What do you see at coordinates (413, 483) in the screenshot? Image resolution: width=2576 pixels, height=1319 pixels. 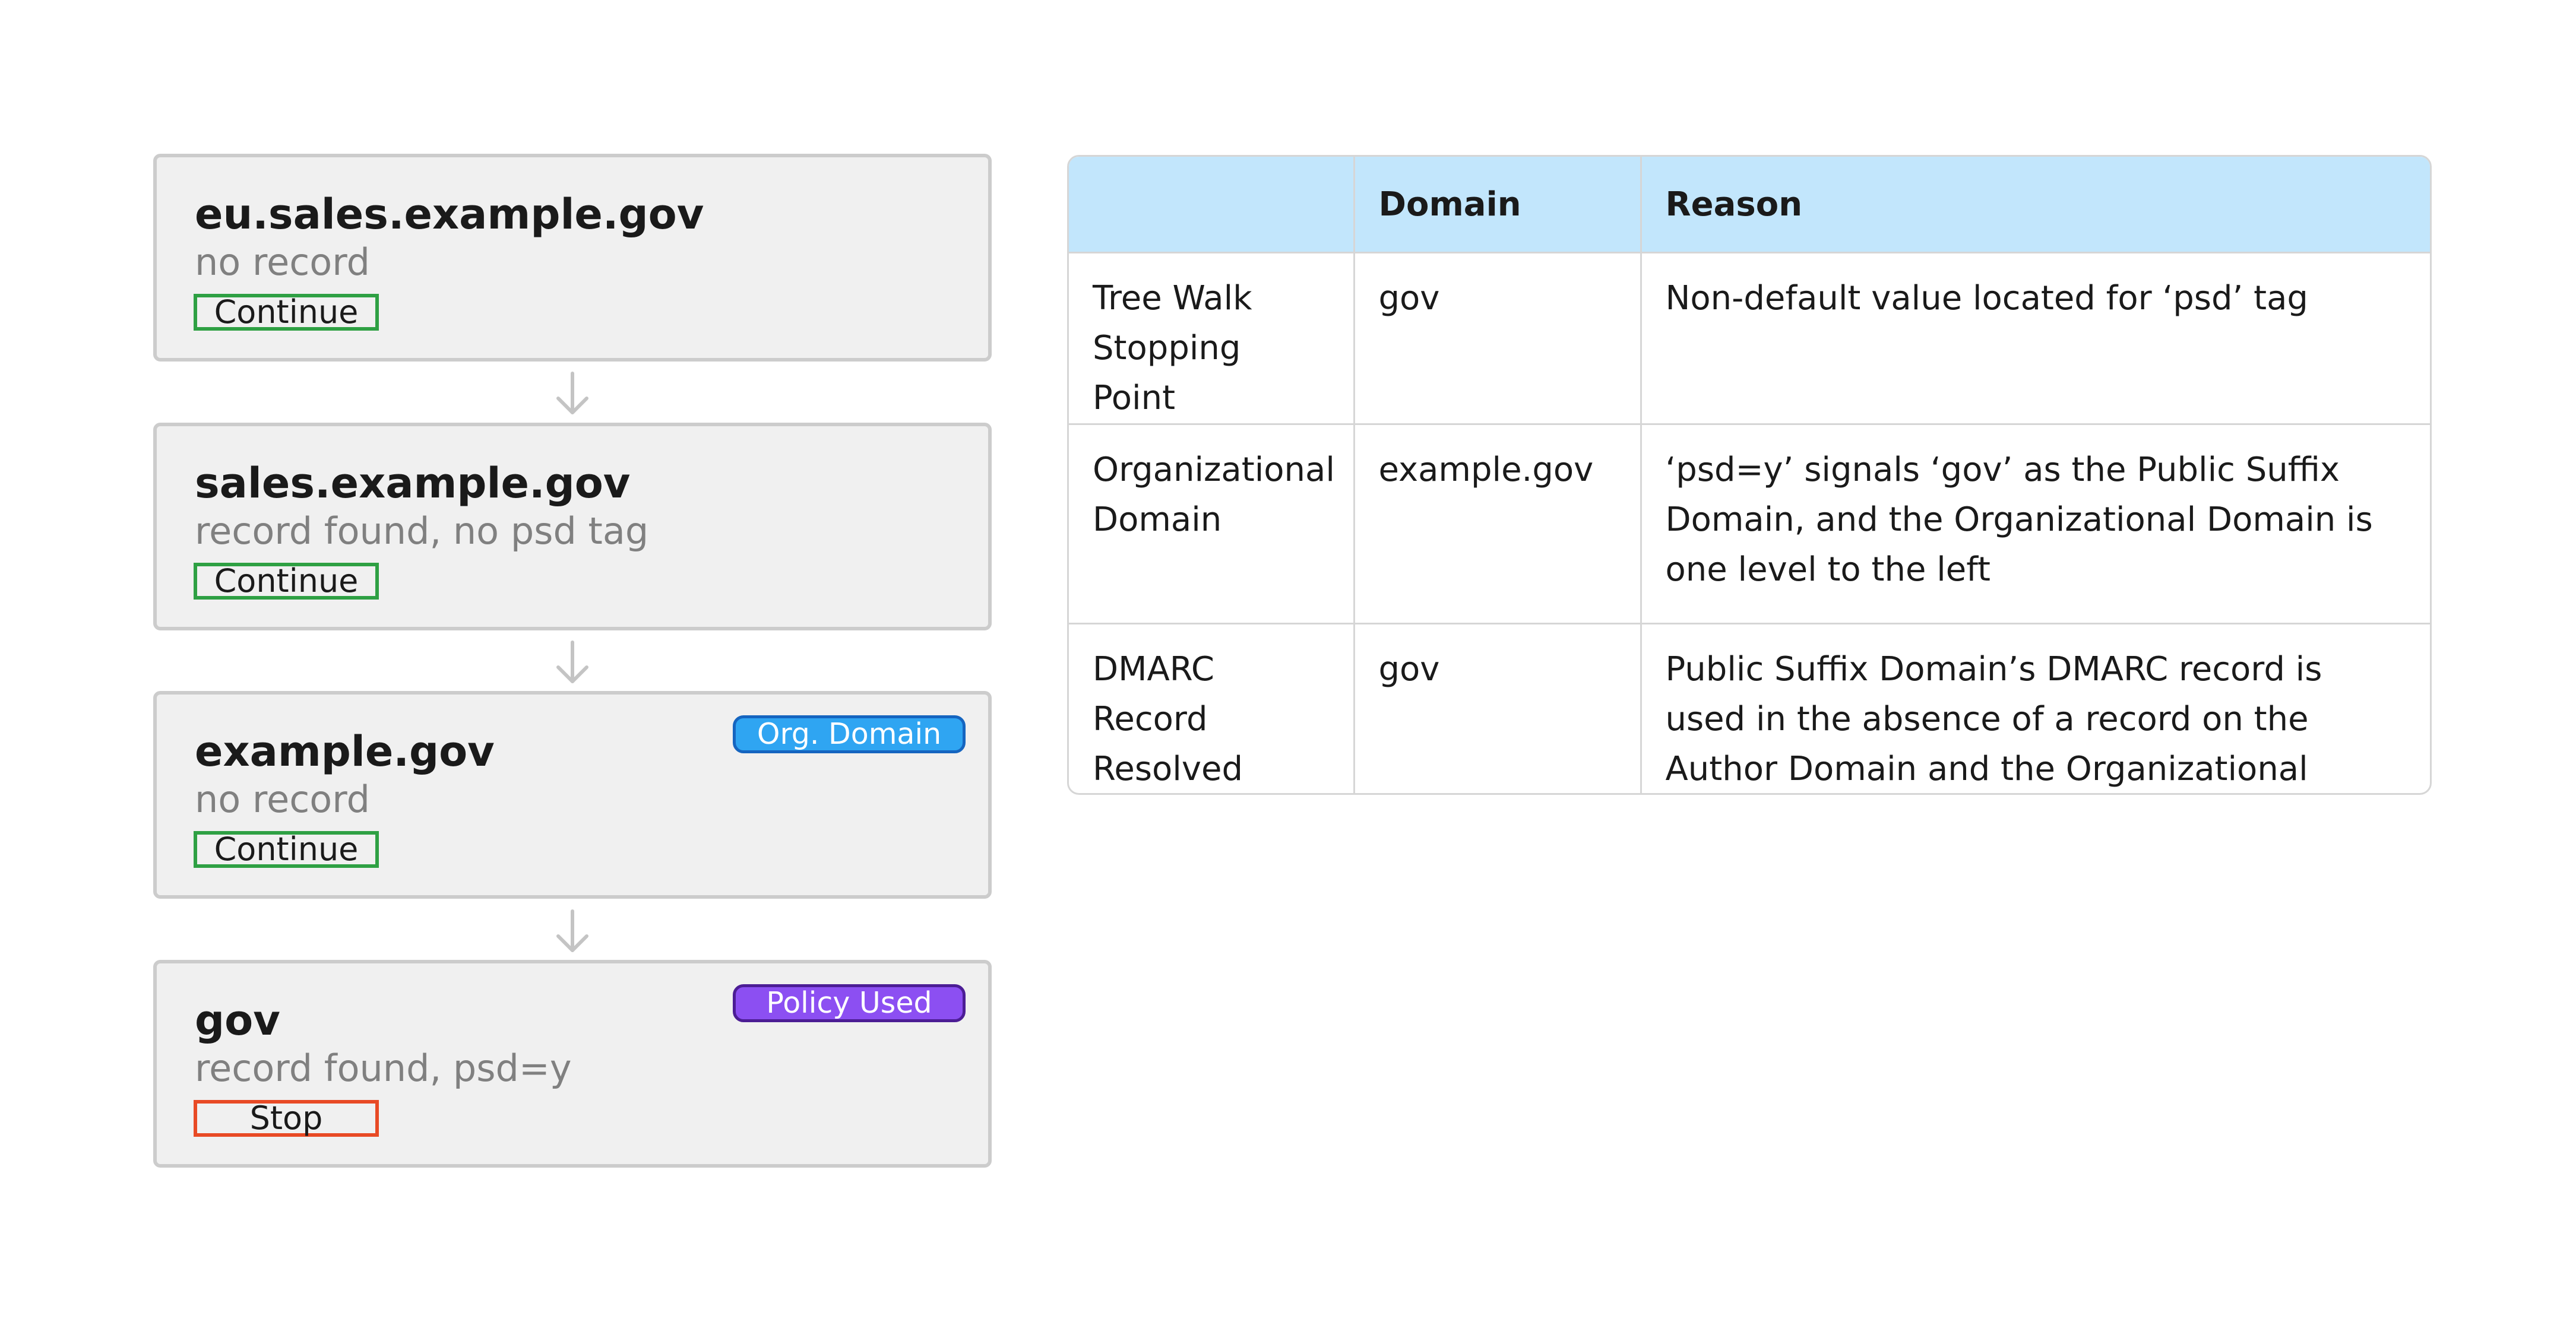 I see `step-domain-title: sales.example.gov` at bounding box center [413, 483].